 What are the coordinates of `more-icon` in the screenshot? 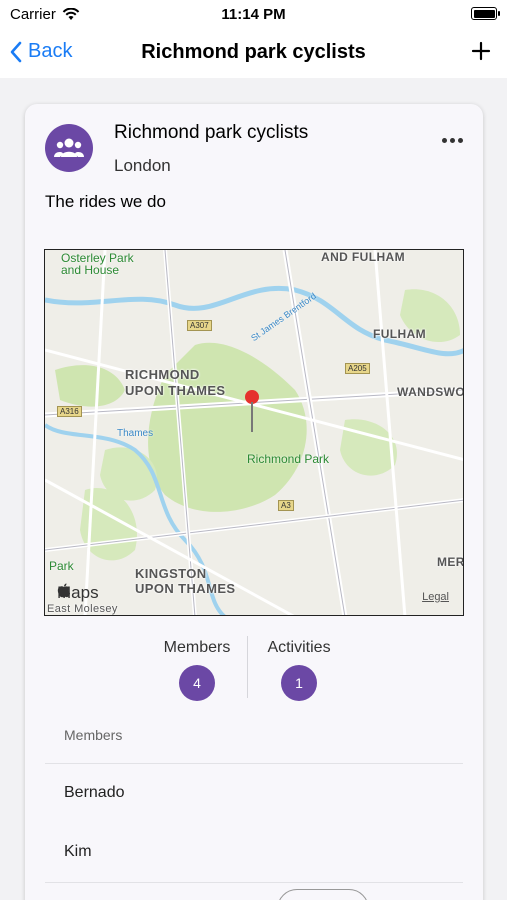 It's located at (444, 140).